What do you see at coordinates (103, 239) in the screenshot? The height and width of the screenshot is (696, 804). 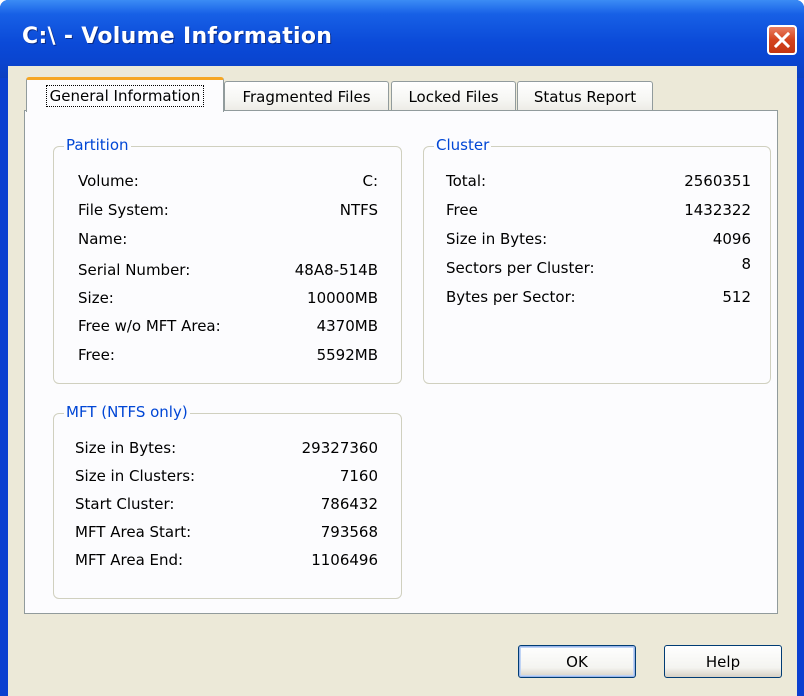 I see `row-label: Name:` at bounding box center [103, 239].